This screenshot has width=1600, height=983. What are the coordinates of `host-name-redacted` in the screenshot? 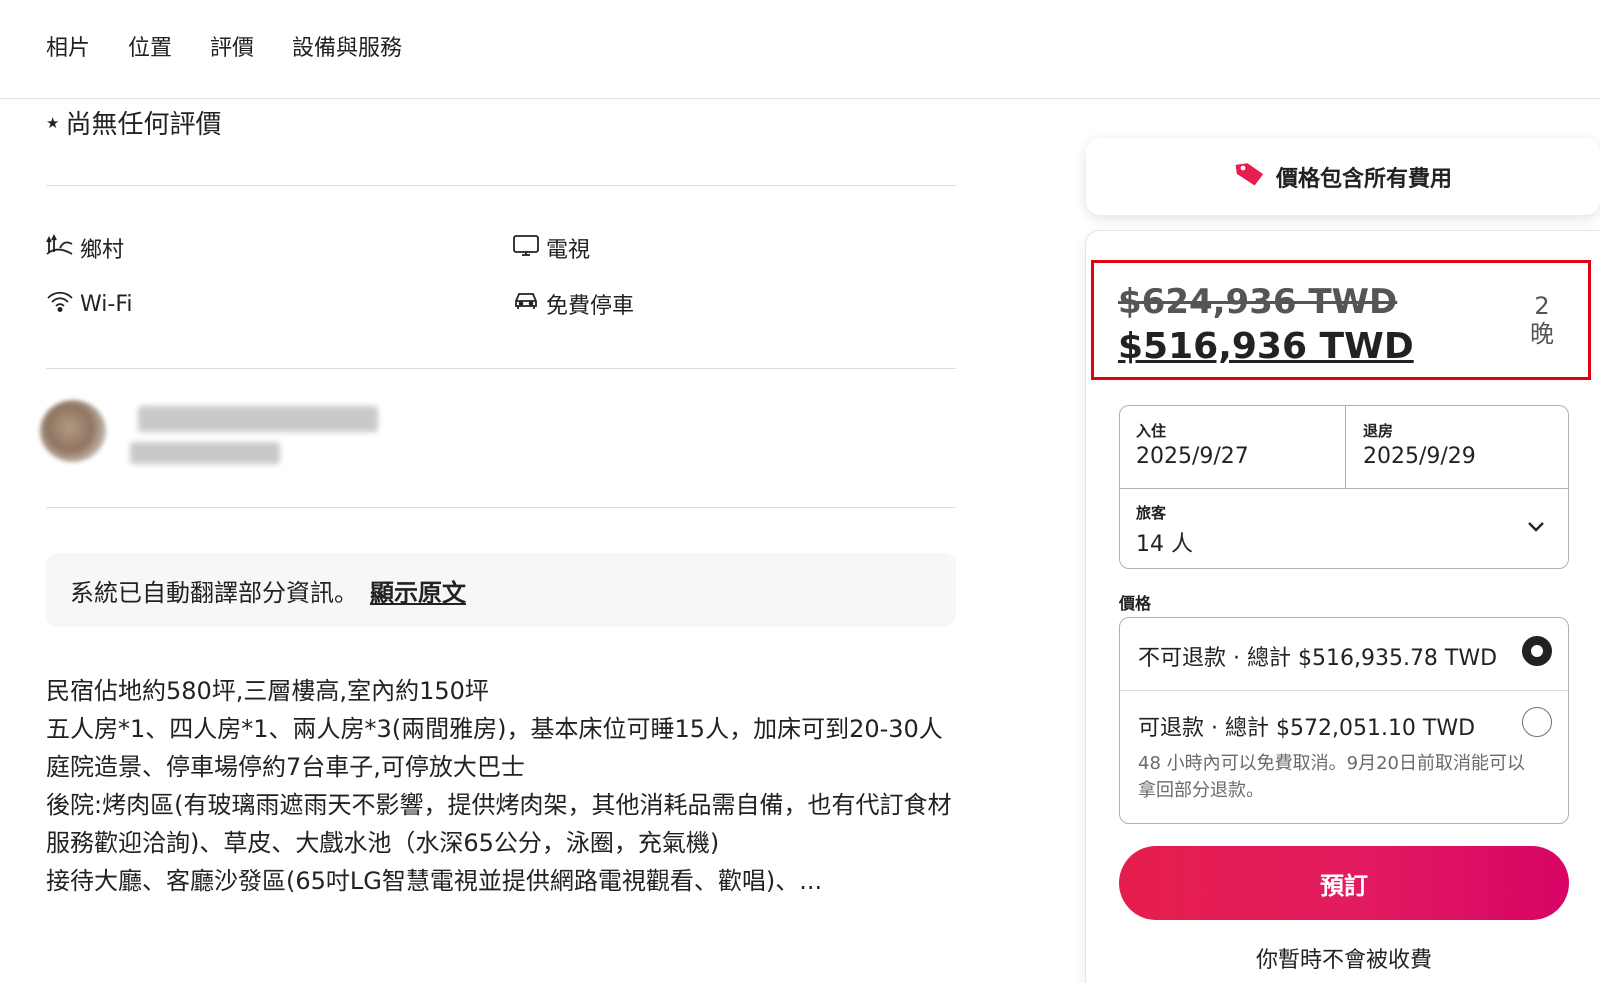 It's located at (258, 419).